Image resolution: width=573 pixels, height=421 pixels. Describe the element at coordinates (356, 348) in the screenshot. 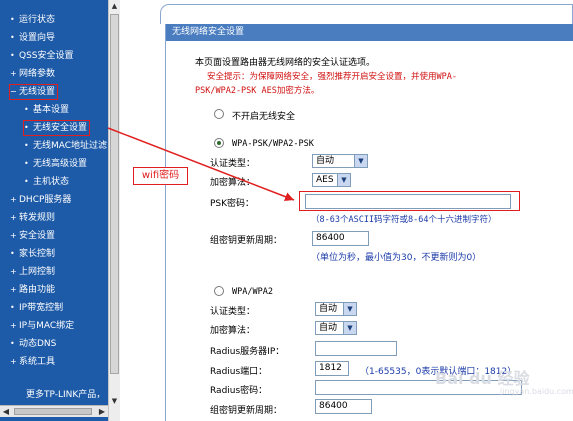

I see `radius-ip-input` at that location.